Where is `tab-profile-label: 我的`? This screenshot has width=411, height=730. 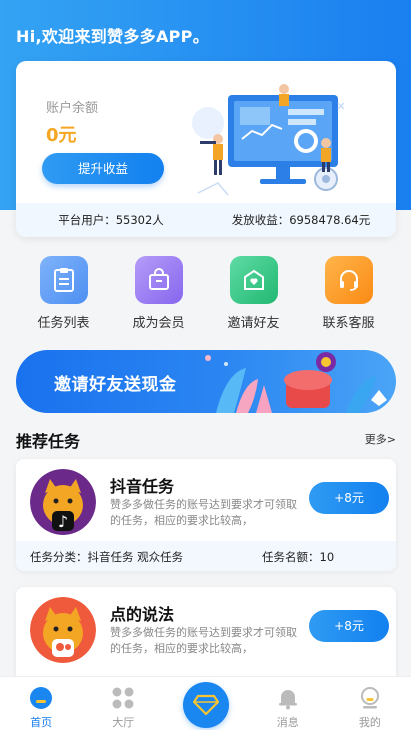 tab-profile-label: 我的 is located at coordinates (369, 722).